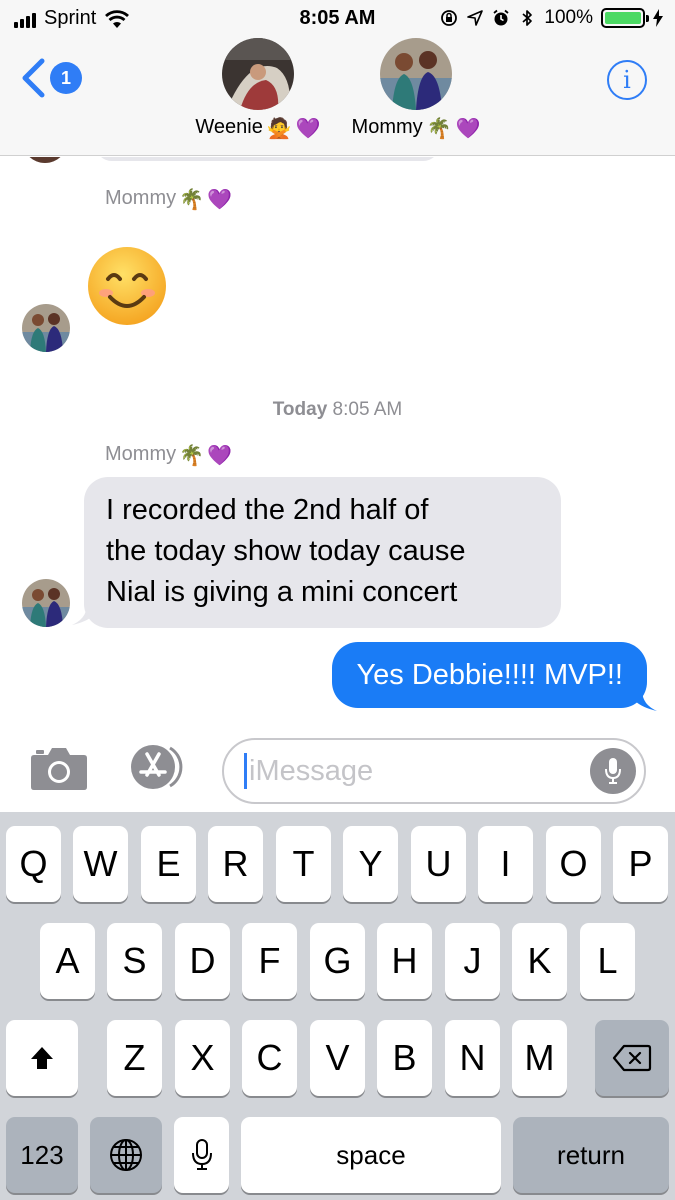 Image resolution: width=675 pixels, height=1200 pixels. Describe the element at coordinates (337, 97) in the screenshot. I see `conversation-header: 1 Weenie 🙅 💜 Mommy 🌴 💜 i` at that location.